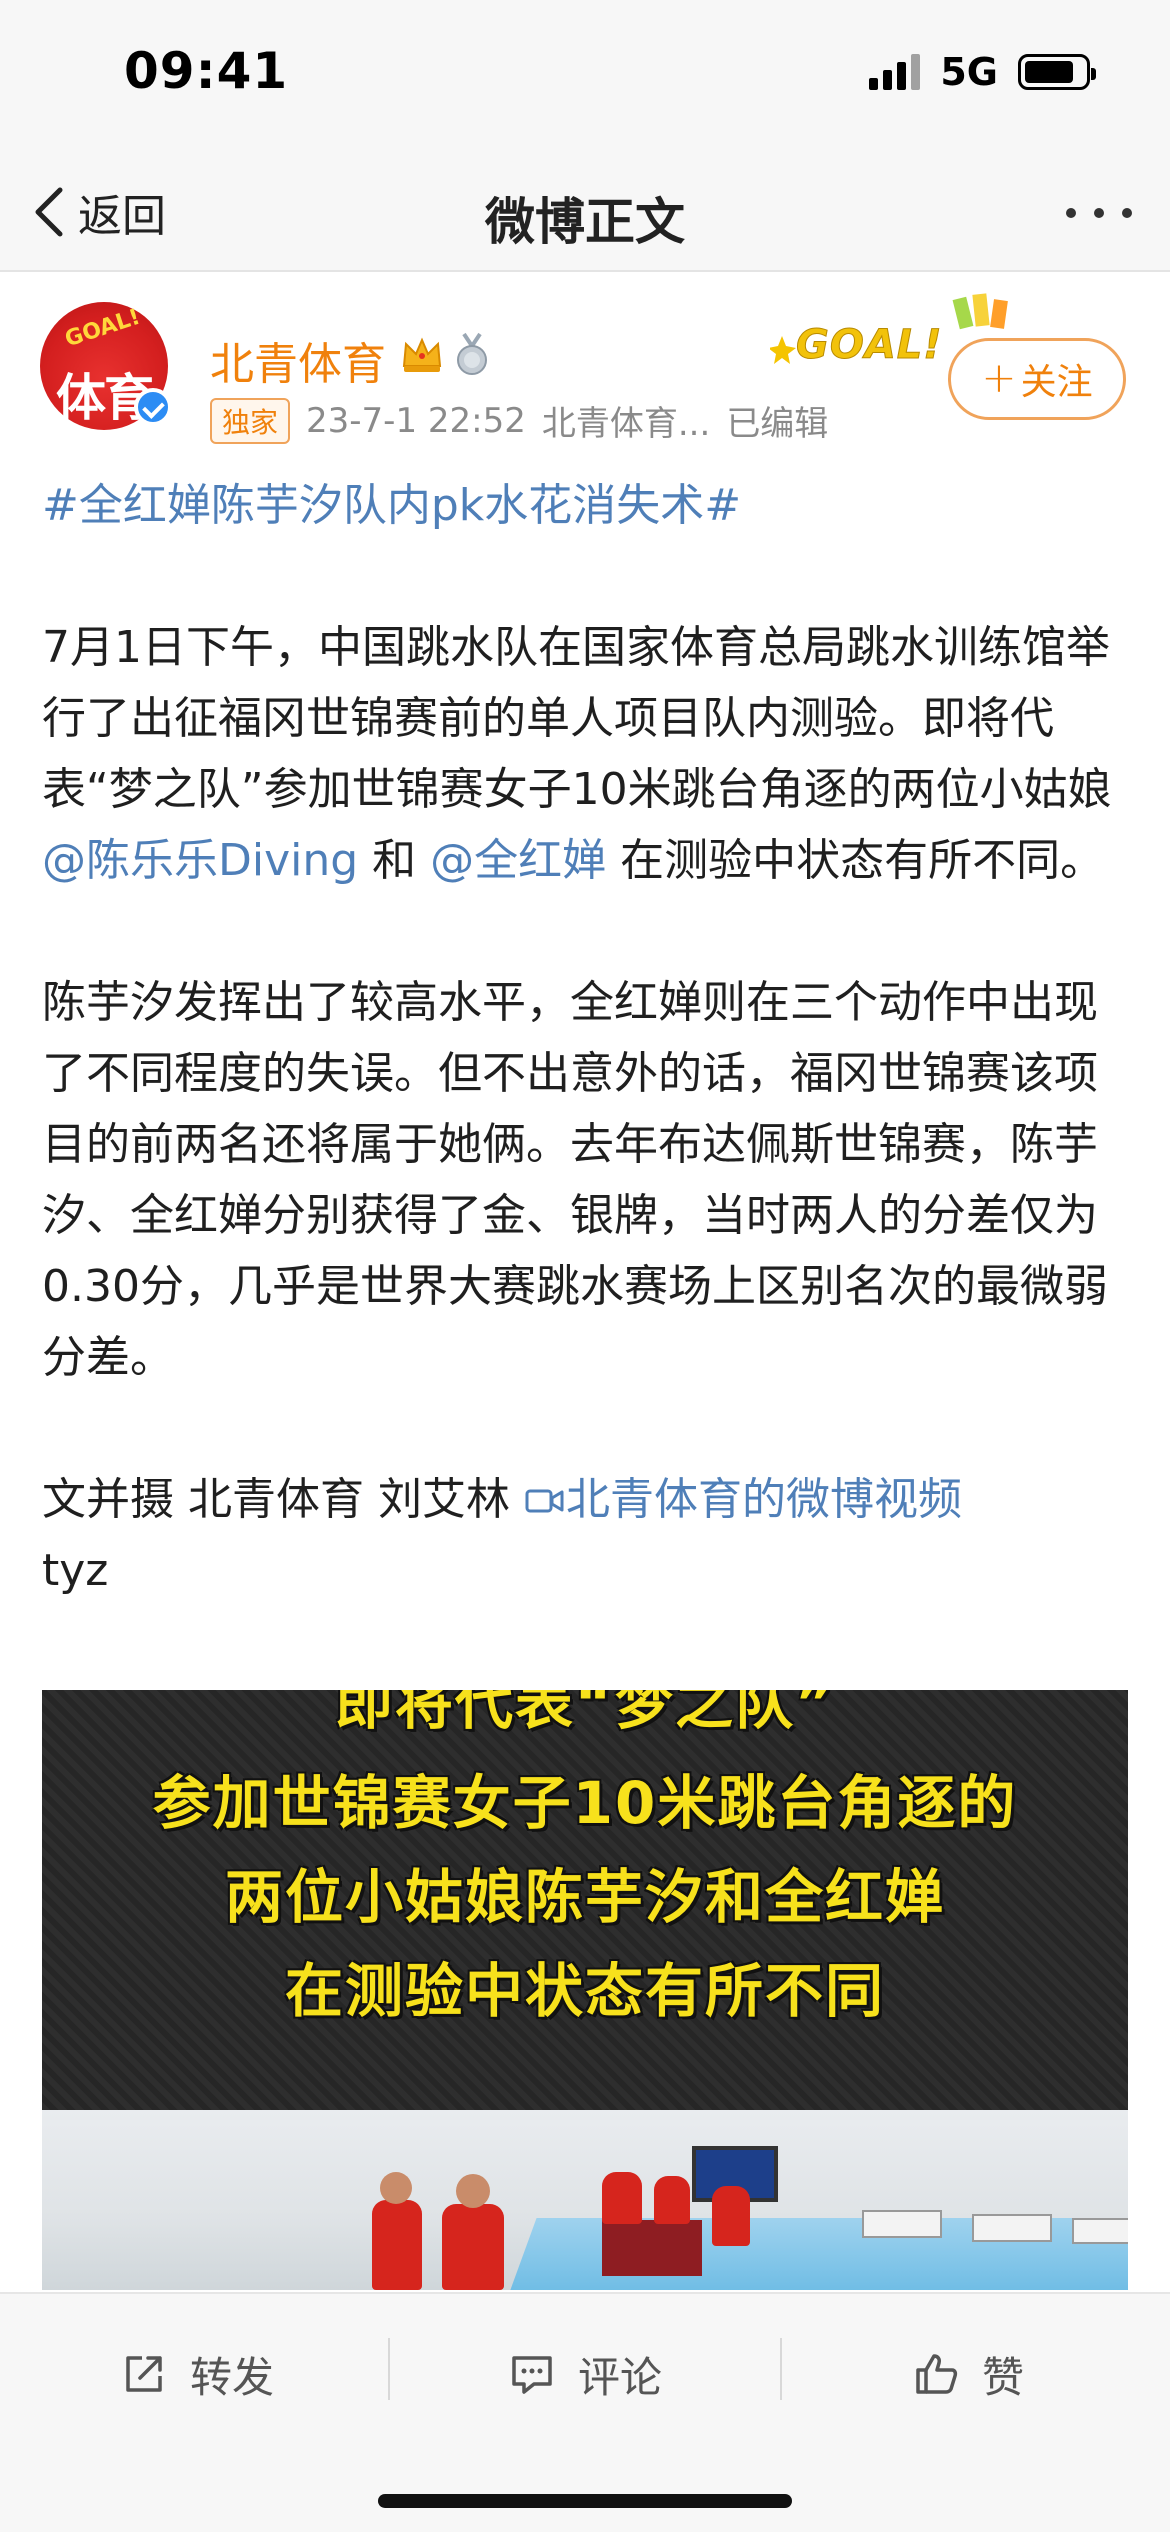 Image resolution: width=1170 pixels, height=2532 pixels. I want to click on thumbs-up-icon, so click(937, 2374).